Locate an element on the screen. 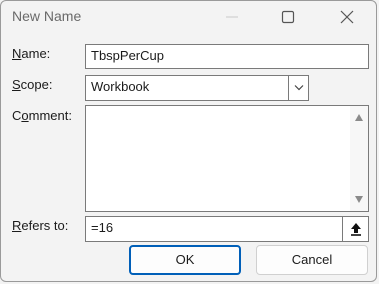 Image resolution: width=379 pixels, height=284 pixels. scope-label: Scope: is located at coordinates (32, 84).